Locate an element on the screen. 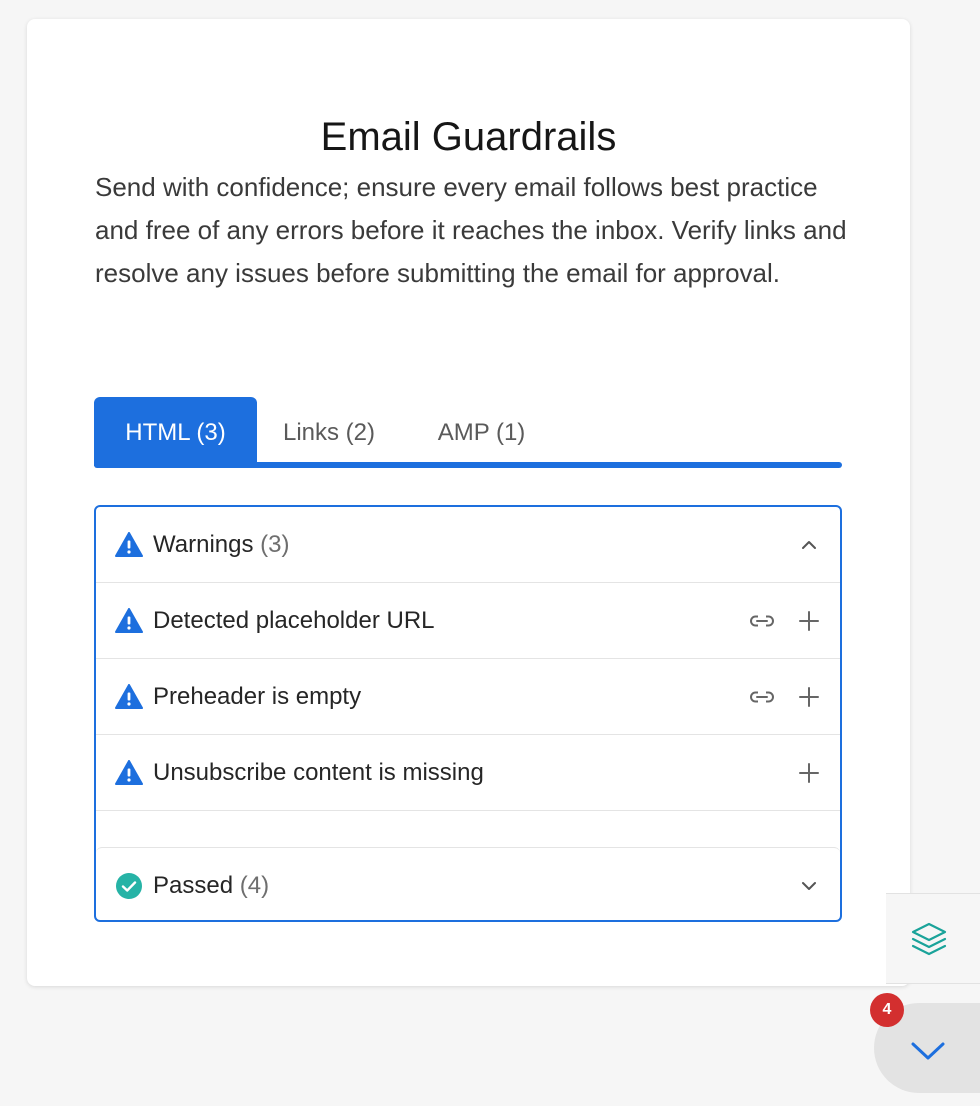 The image size is (980, 1106). layers-button is located at coordinates (933, 938).